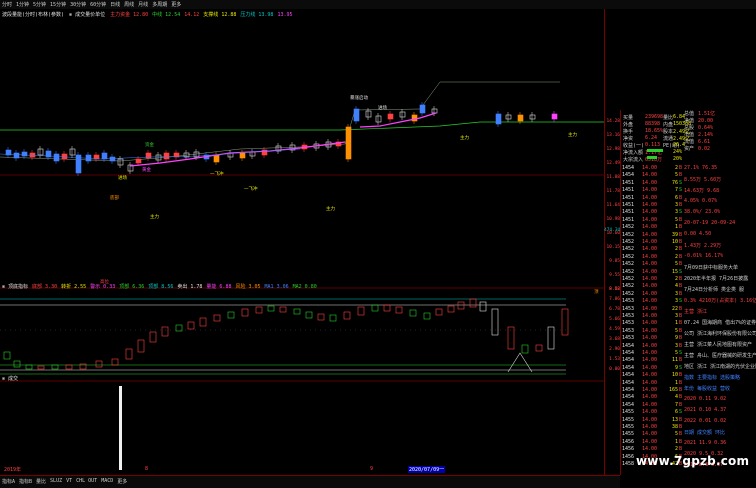  Describe the element at coordinates (86, 481) in the screenshot. I see `indicator-tab: CHL OUT` at that location.